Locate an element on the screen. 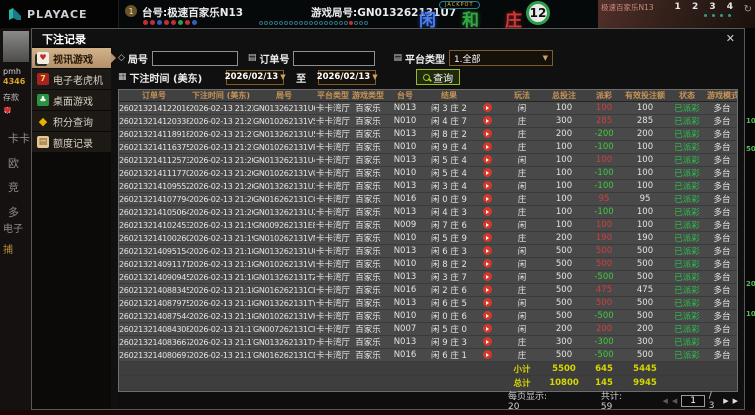  subtotal-total-bet: 5500 is located at coordinates (564, 368).